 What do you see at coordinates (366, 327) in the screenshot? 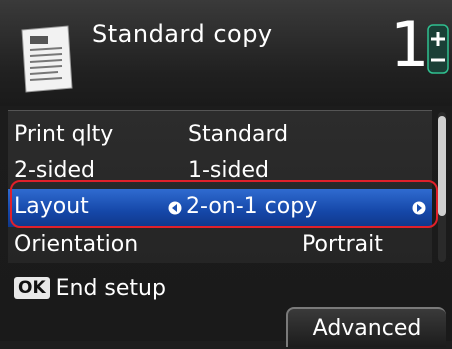
I see `advanced-tab: Advanced` at bounding box center [366, 327].